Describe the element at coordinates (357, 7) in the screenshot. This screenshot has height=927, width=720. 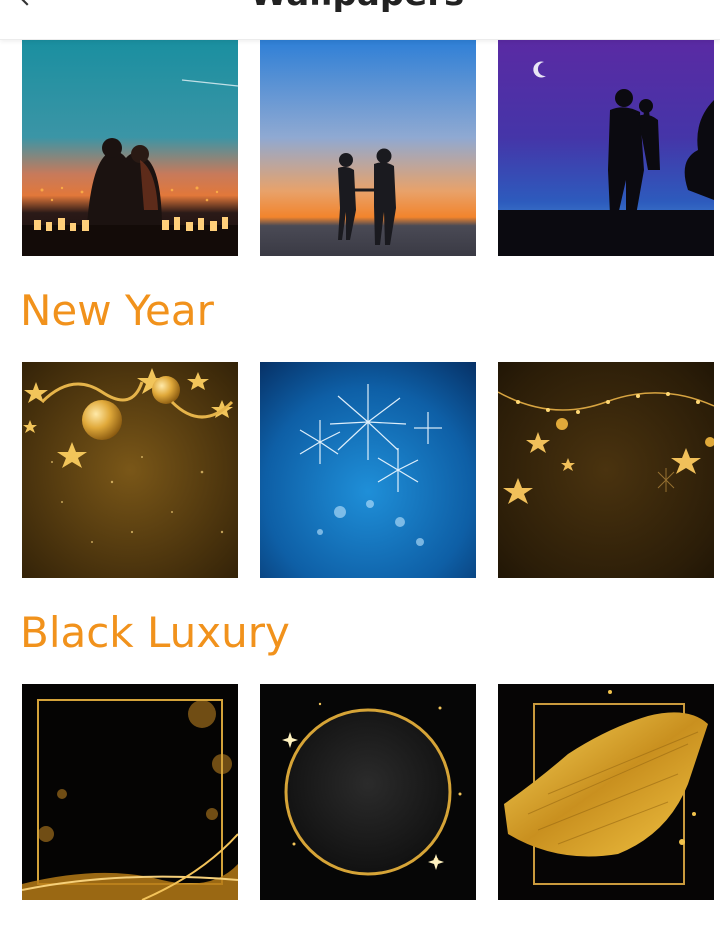
I see `page-title: Wallpapers` at that location.